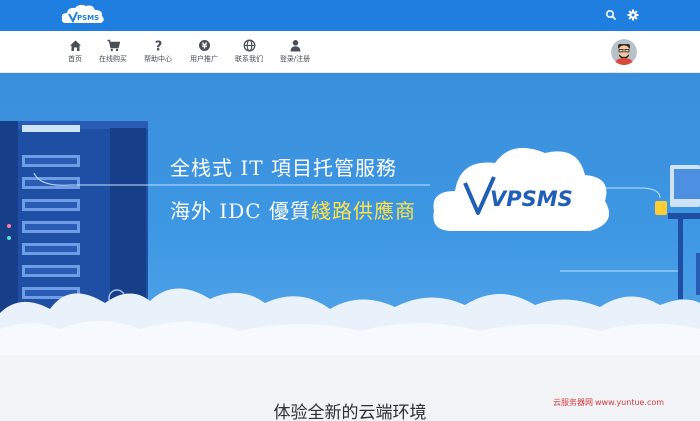 The image size is (700, 421). Describe the element at coordinates (531, 199) in the screenshot. I see `cloud-logo-text: VPSMS` at that location.